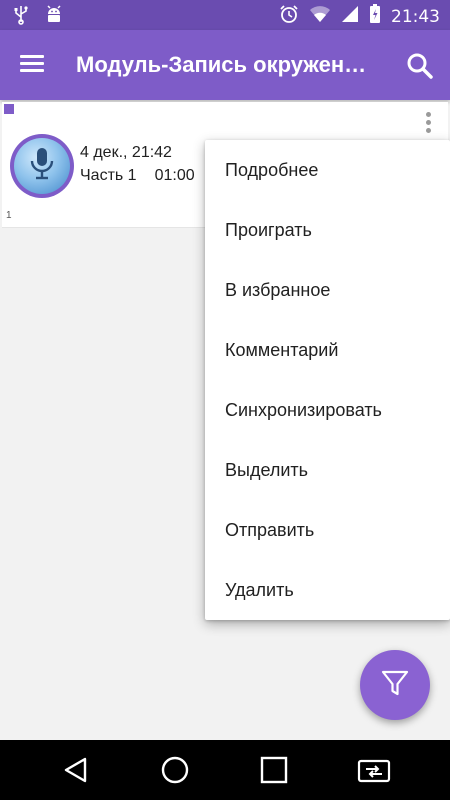  Describe the element at coordinates (9, 109) in the screenshot. I see `selection-marker` at that location.